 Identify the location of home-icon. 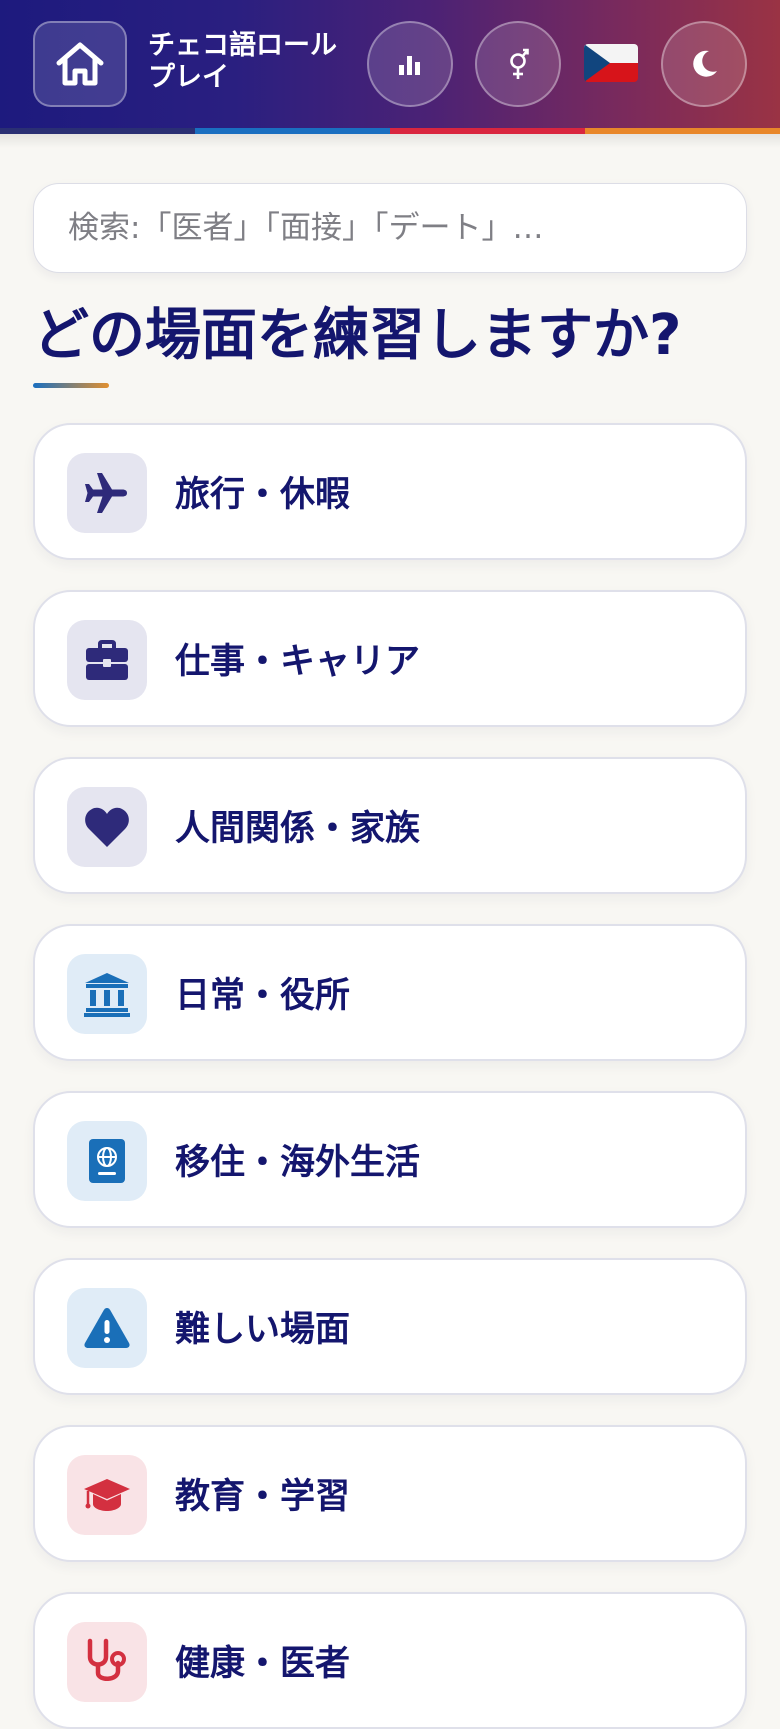
(80, 64).